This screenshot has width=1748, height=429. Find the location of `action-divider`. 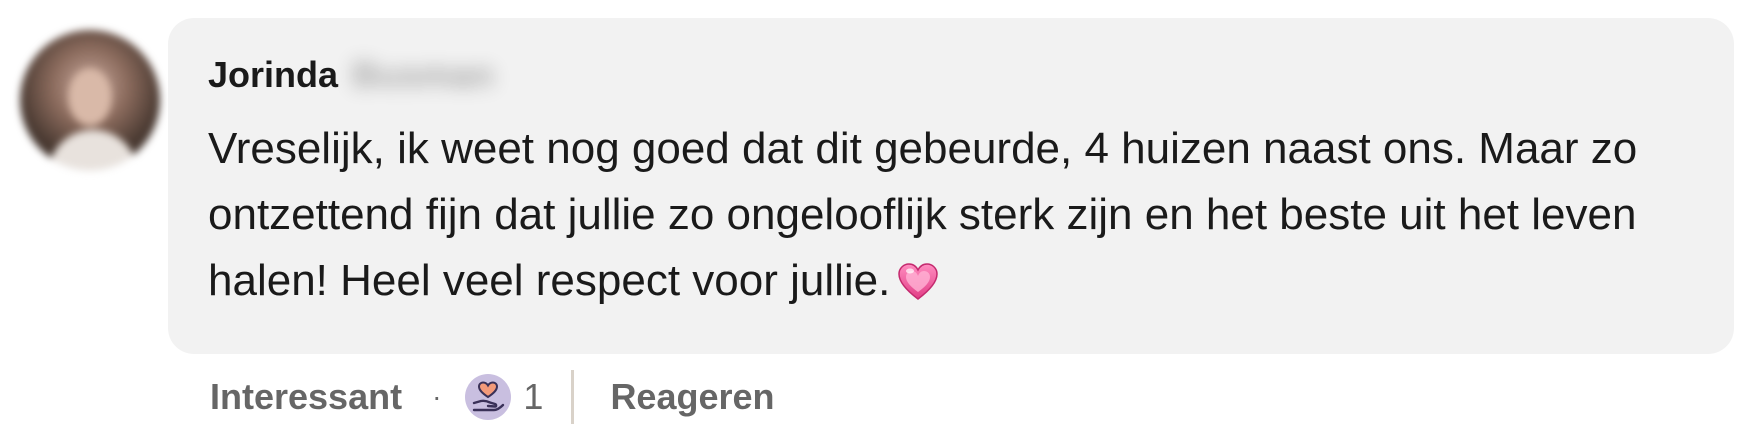

action-divider is located at coordinates (573, 397).